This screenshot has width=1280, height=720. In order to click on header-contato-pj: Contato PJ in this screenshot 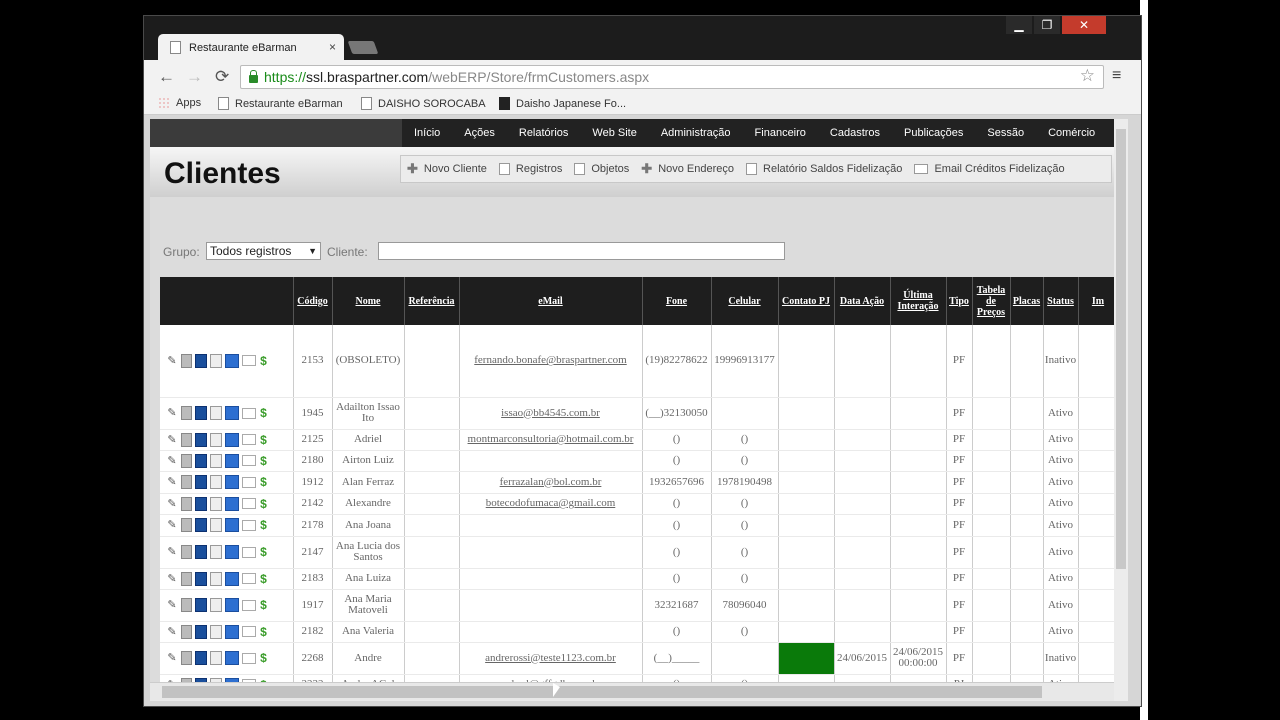, I will do `click(806, 301)`.